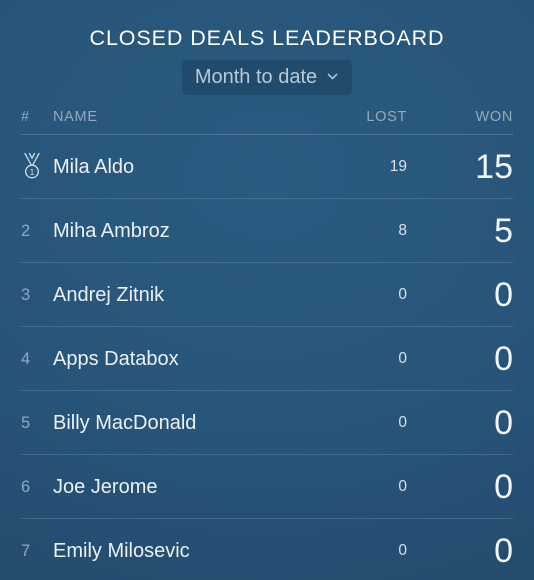 The height and width of the screenshot is (580, 534). I want to click on table-row: 3 Andrej Zitnik 0 0, so click(267, 295).